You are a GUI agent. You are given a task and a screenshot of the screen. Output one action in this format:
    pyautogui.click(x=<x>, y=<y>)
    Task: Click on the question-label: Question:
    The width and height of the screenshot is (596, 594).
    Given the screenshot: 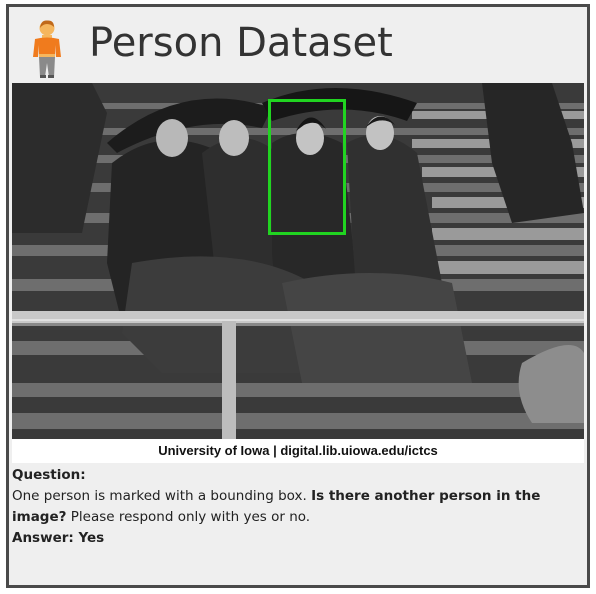 What is the action you would take?
    pyautogui.click(x=49, y=475)
    